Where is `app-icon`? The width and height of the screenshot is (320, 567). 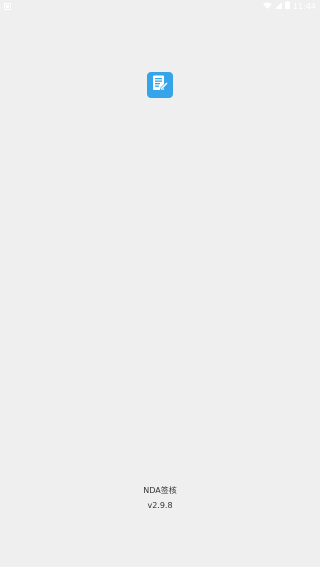
app-icon is located at coordinates (160, 85).